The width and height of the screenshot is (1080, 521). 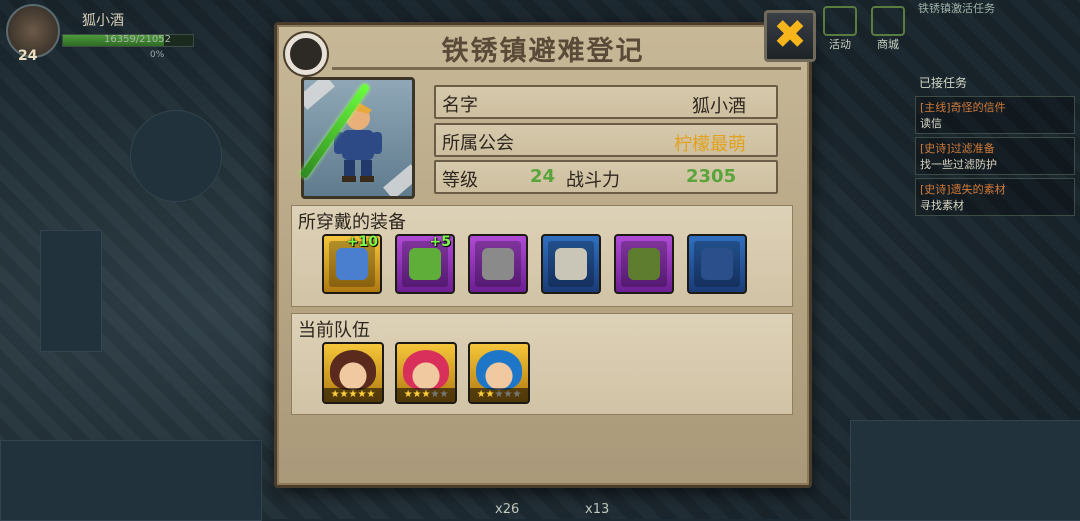 I want to click on name-row: 名字 狐小酒, so click(x=606, y=102).